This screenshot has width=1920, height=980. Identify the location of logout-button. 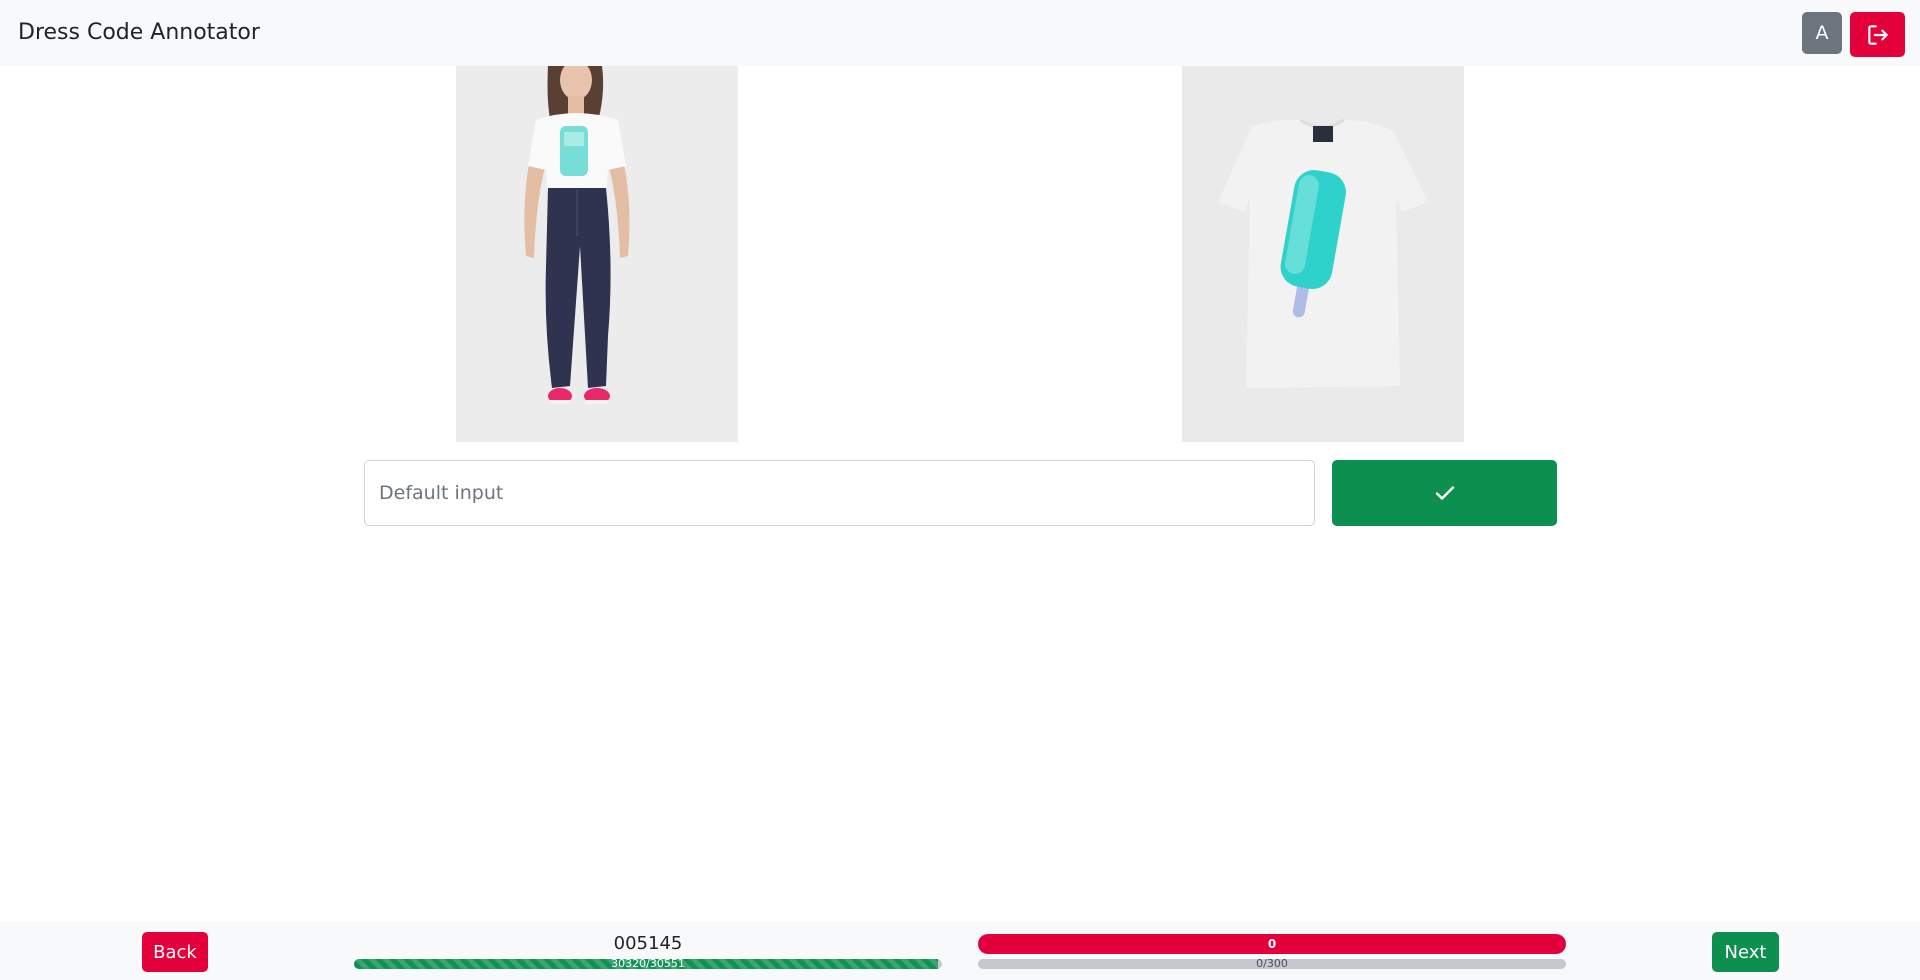
(1877, 34).